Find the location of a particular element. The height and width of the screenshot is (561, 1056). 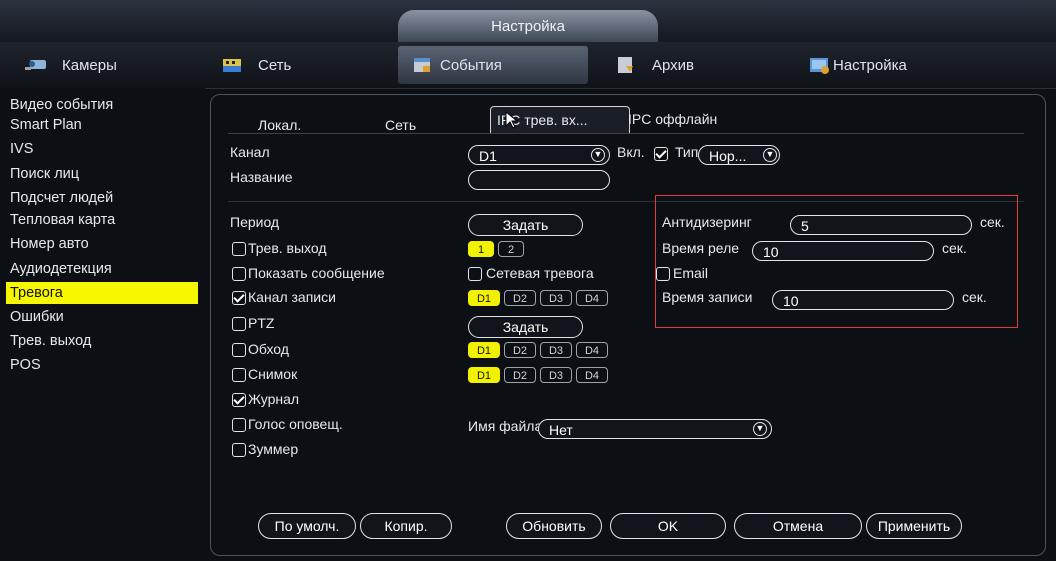

ptz-set-button: Задать is located at coordinates (525, 327).